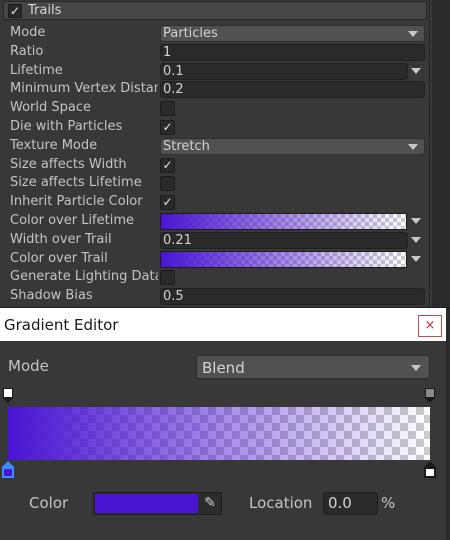  I want to click on property-row: Color over Trail, so click(215, 259).